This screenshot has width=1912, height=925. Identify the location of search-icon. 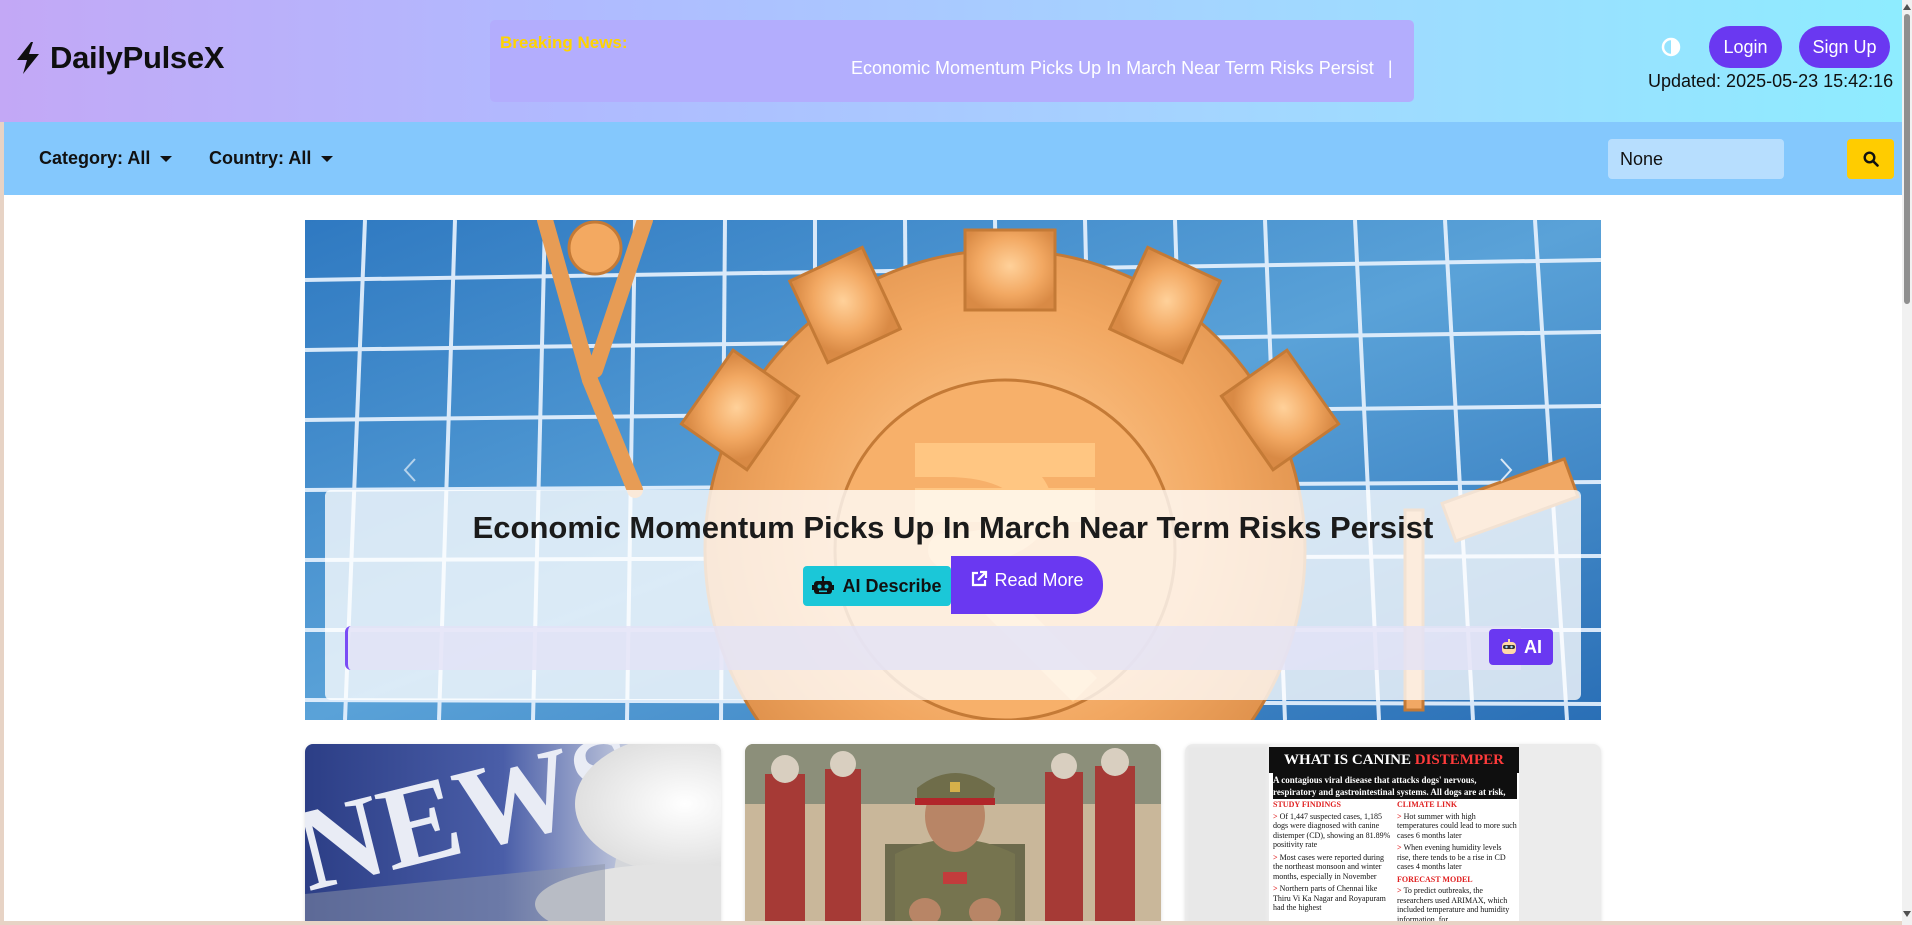
(1870, 159).